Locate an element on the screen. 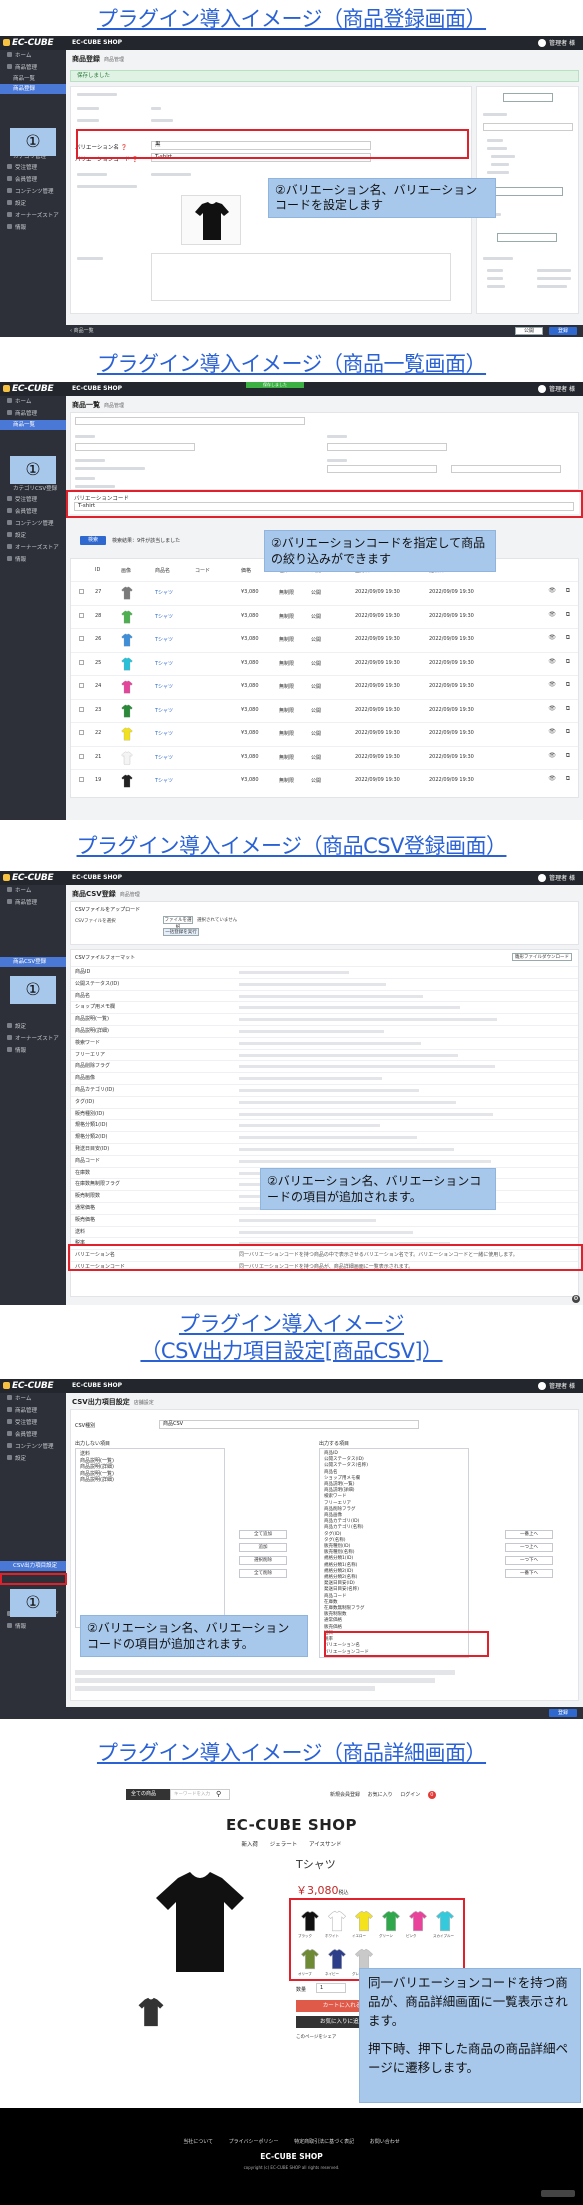  sidebar-item-csv-settings: CSV出力項目設定 is located at coordinates (33, 1566).